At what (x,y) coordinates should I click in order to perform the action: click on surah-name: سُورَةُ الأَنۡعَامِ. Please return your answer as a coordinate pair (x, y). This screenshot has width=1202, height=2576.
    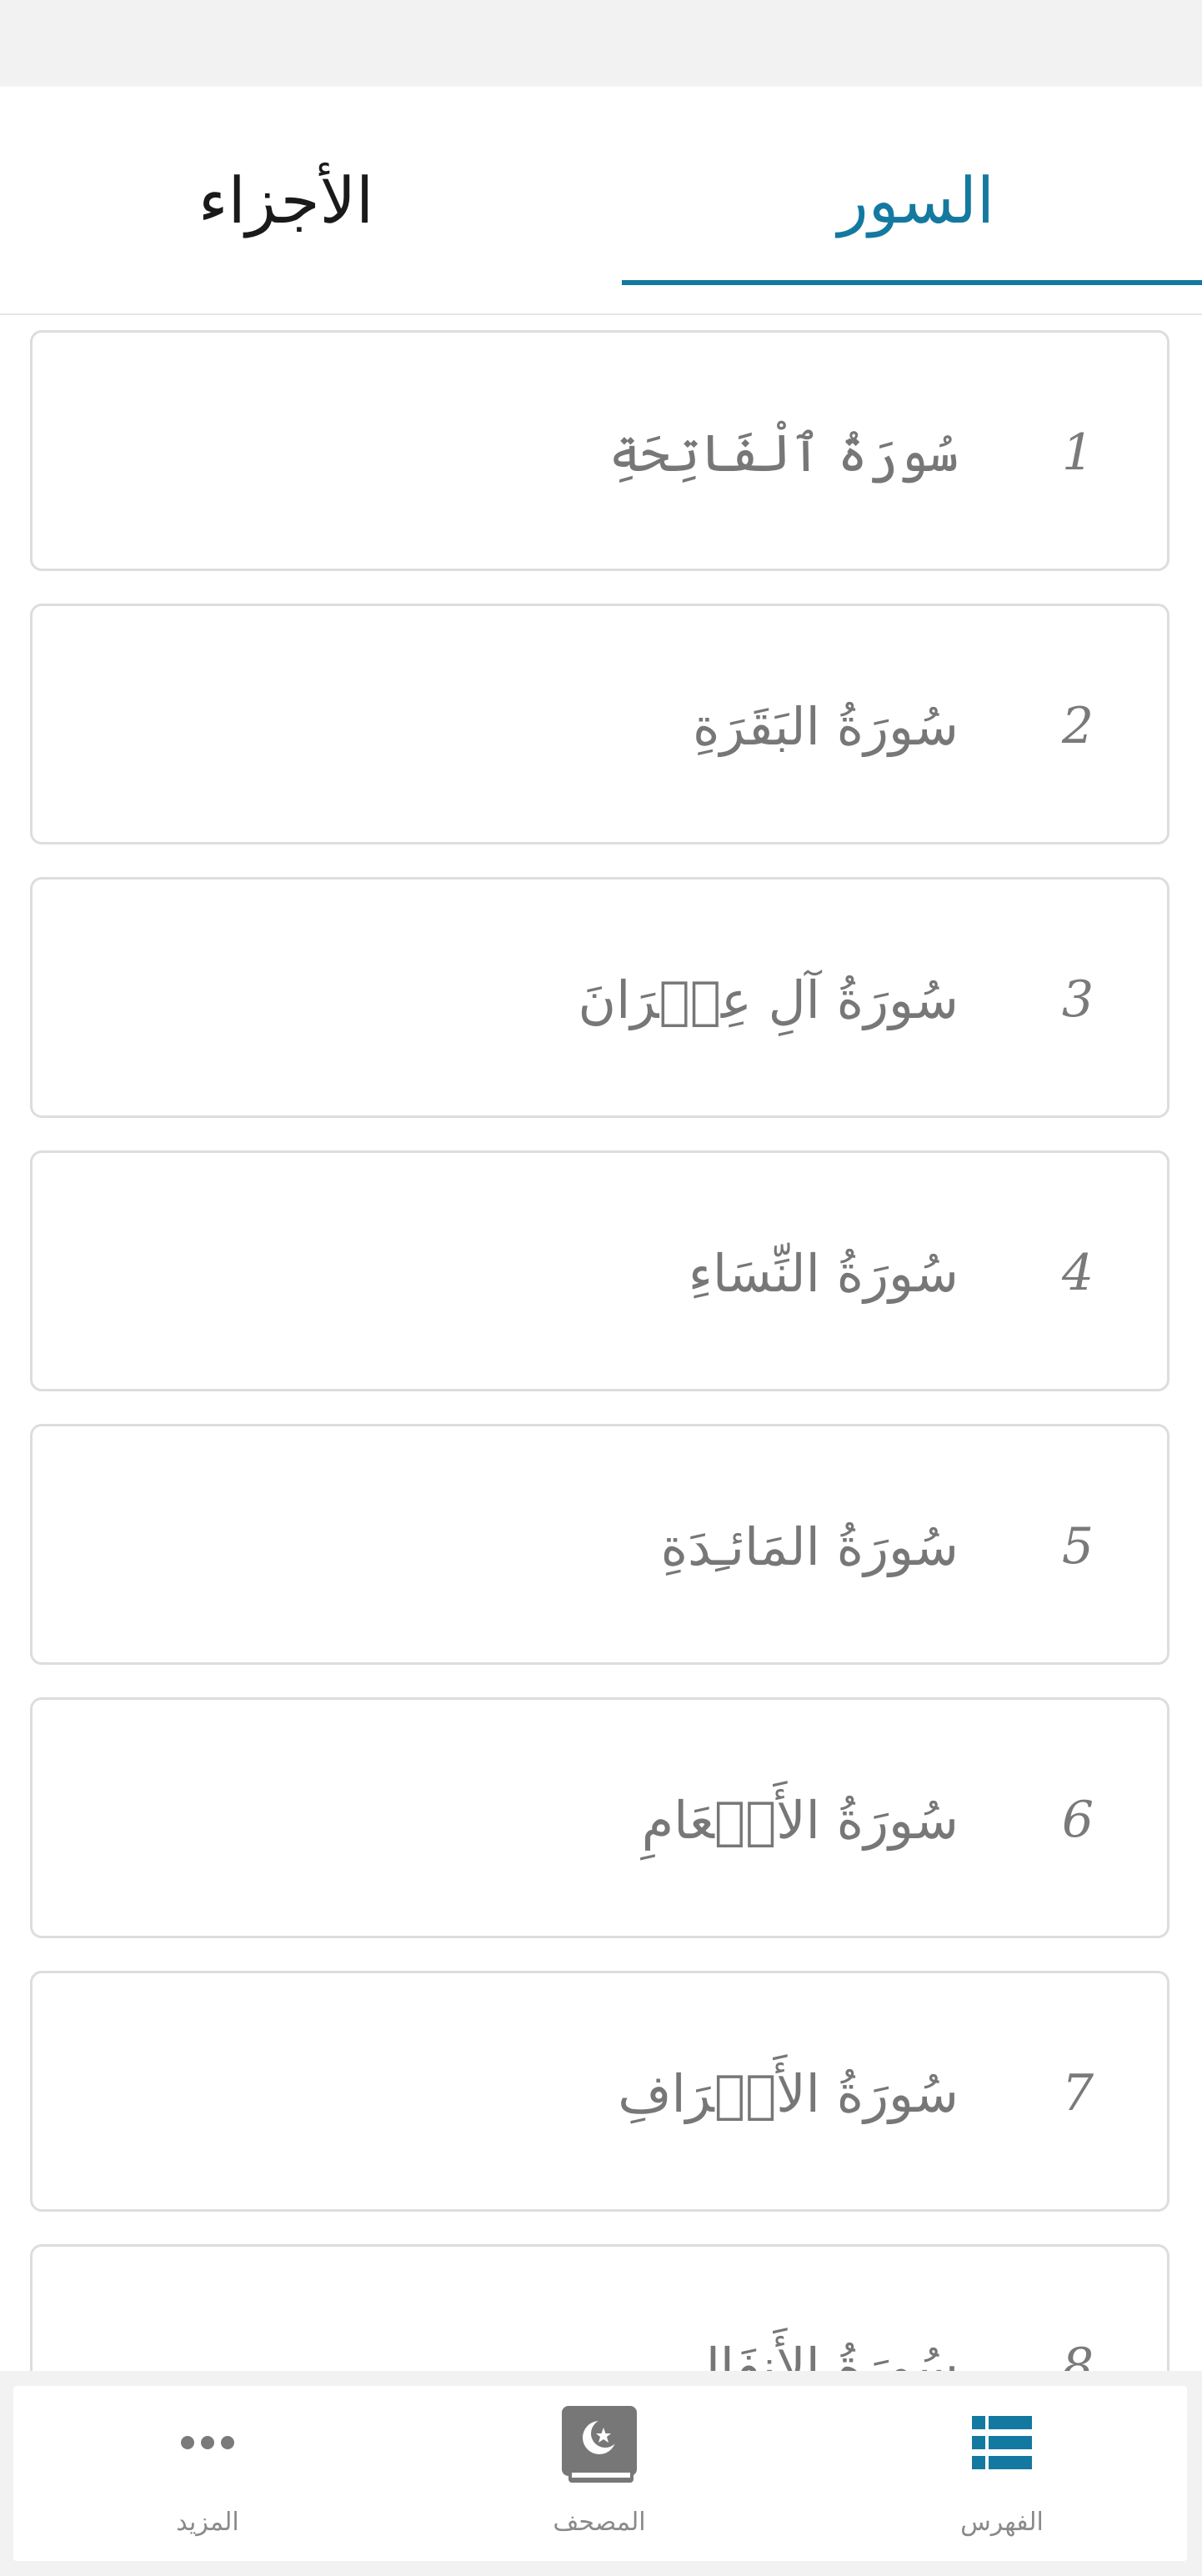
    Looking at the image, I should click on (800, 1820).